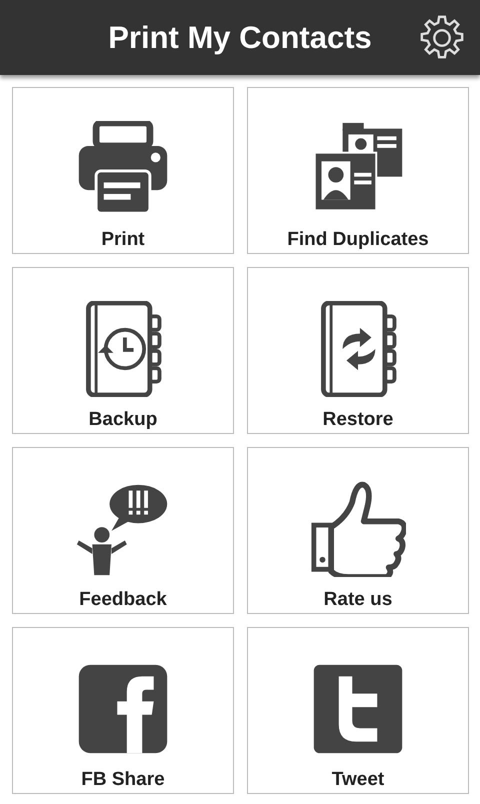 The height and width of the screenshot is (804, 480). Describe the element at coordinates (358, 600) in the screenshot. I see `tile-label: Rate us` at that location.